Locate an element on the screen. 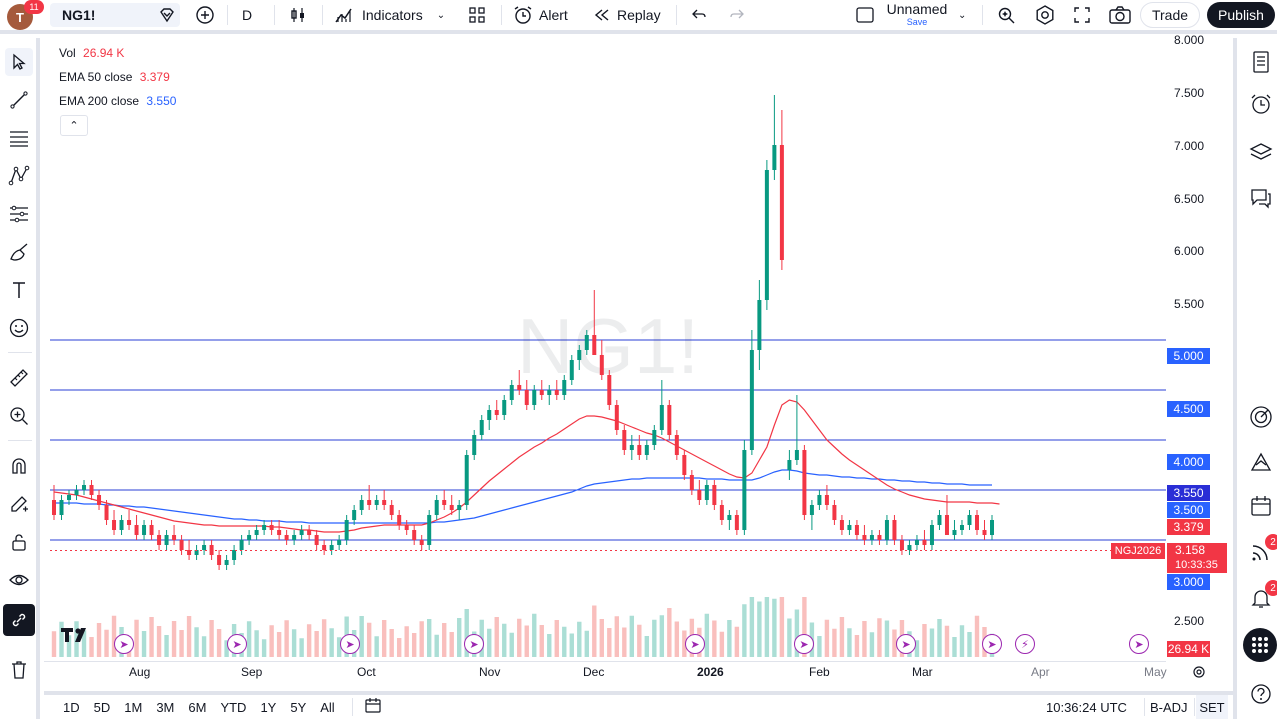 Image resolution: width=1277 pixels, height=719 pixels. range-ytd: YTD is located at coordinates (233, 707).